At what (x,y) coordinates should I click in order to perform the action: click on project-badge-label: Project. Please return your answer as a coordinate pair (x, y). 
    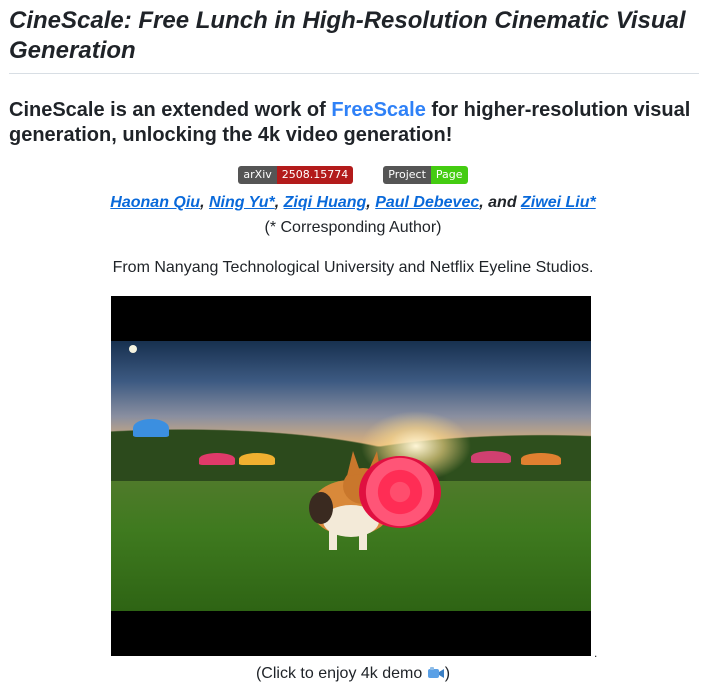
    Looking at the image, I should click on (407, 175).